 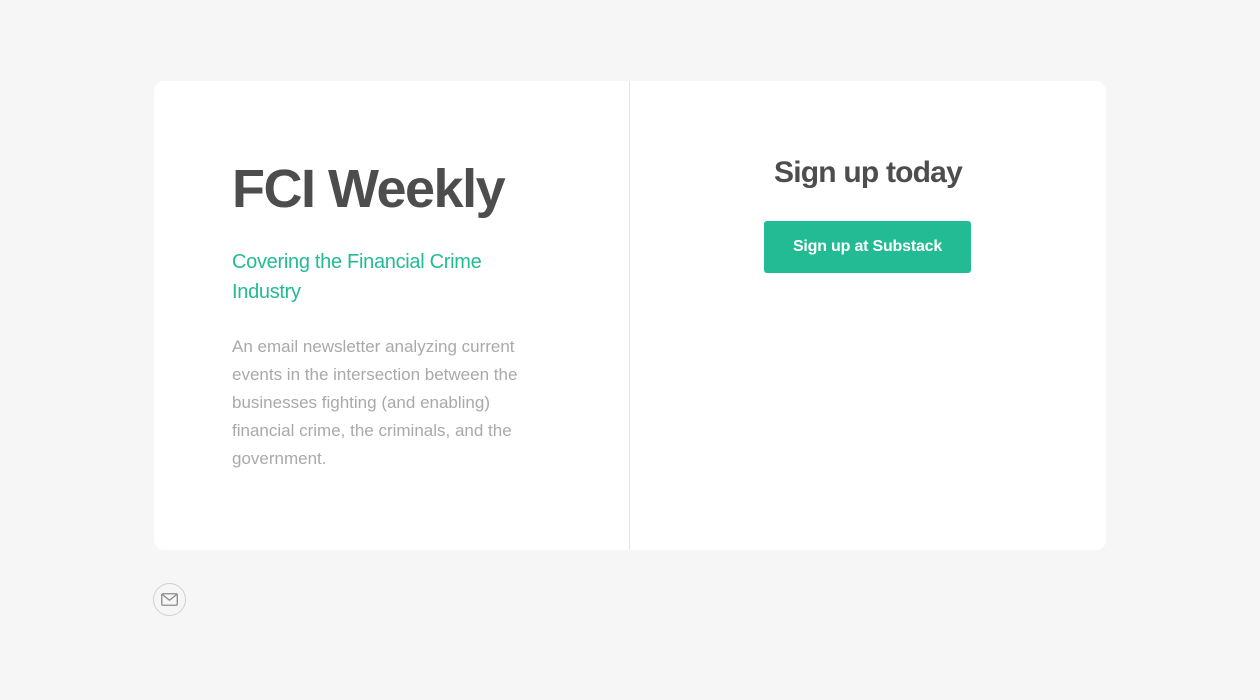 I want to click on substack-signup-button: Sign up at Substack, so click(x=867, y=247).